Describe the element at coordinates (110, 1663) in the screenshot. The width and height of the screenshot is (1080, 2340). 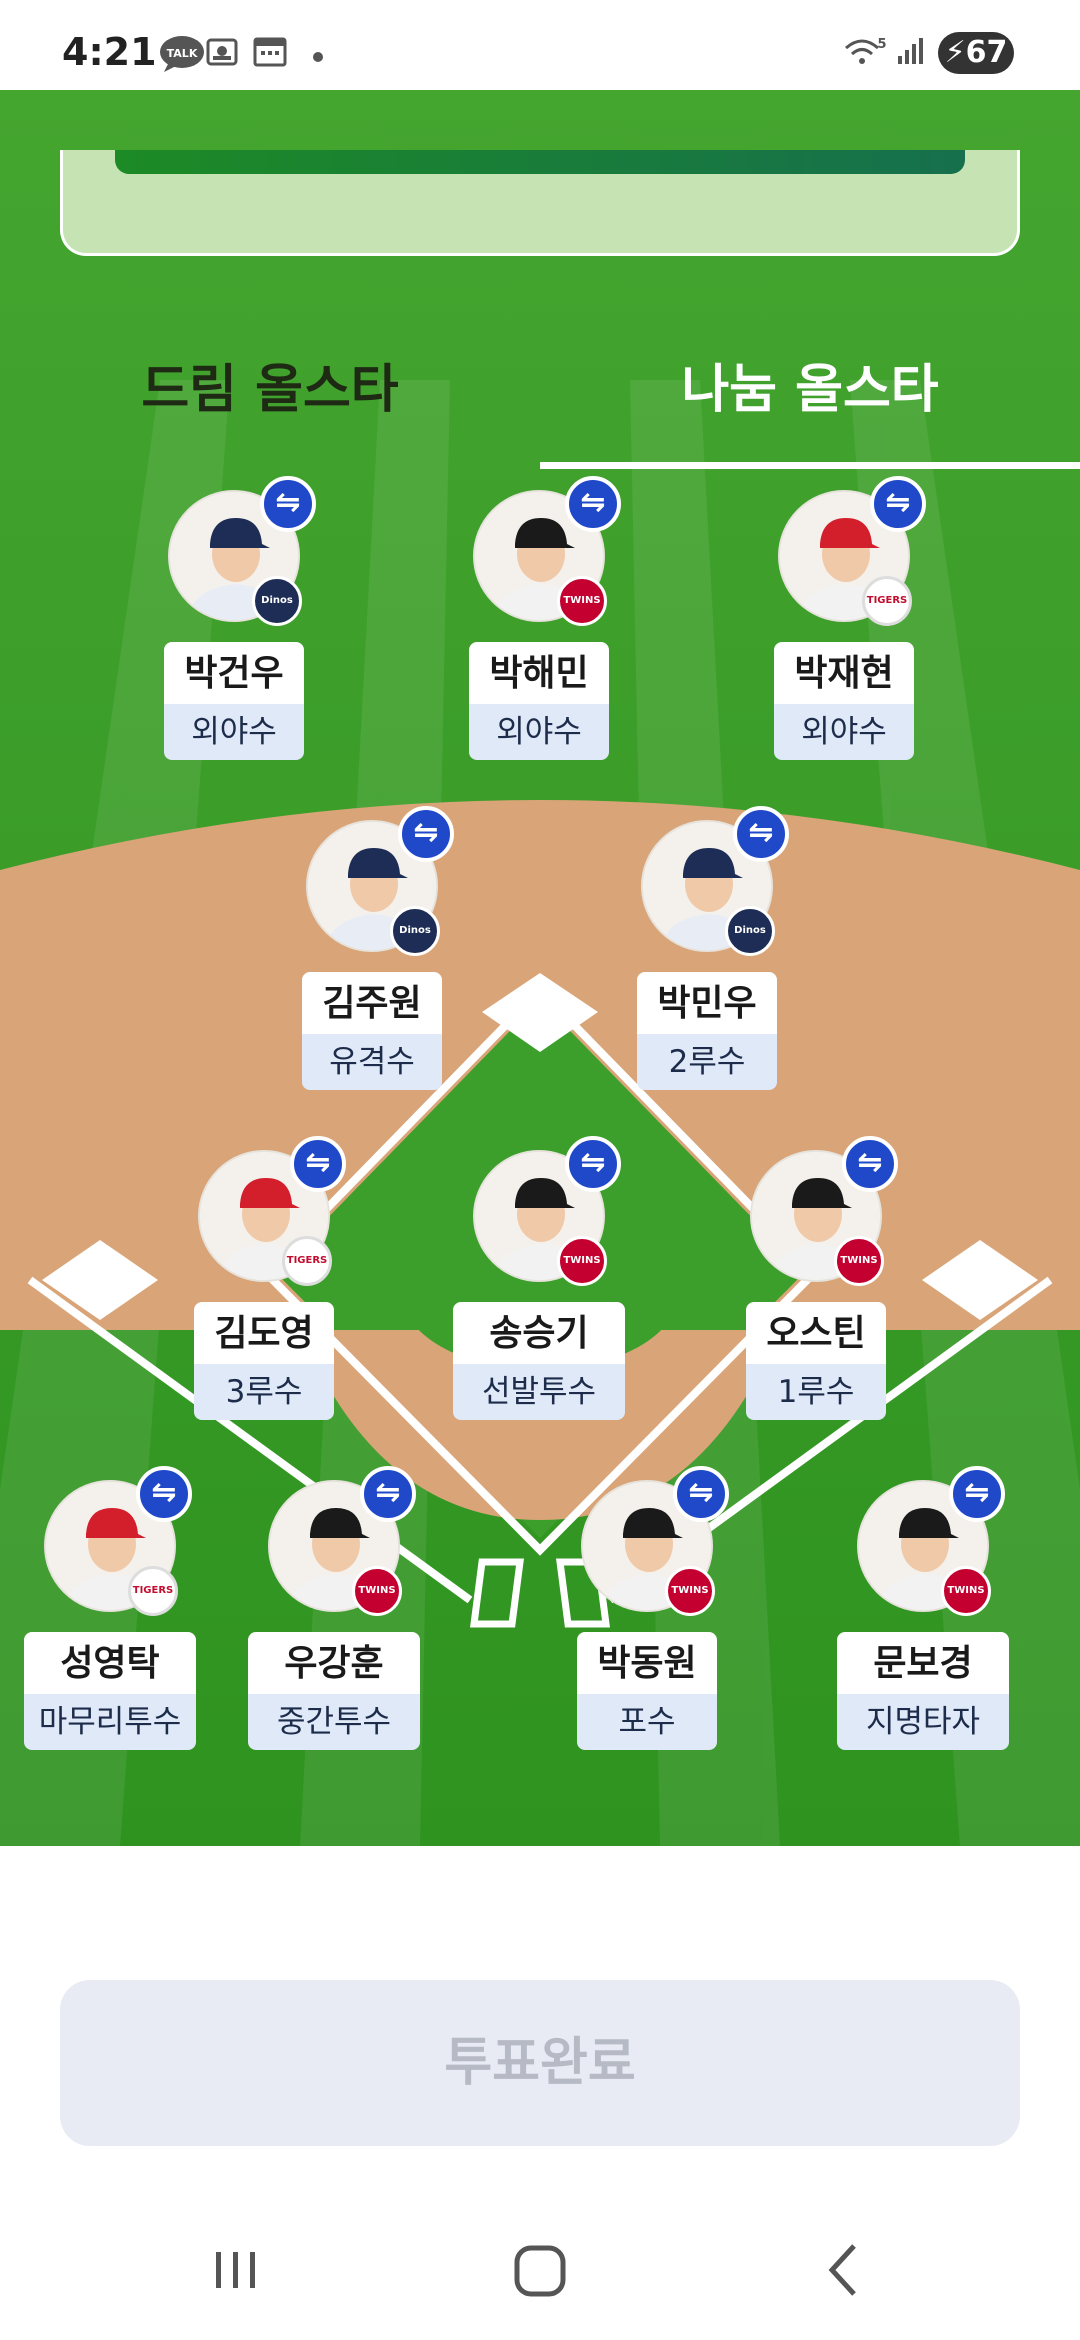
I see `player-name: 성영탁` at that location.